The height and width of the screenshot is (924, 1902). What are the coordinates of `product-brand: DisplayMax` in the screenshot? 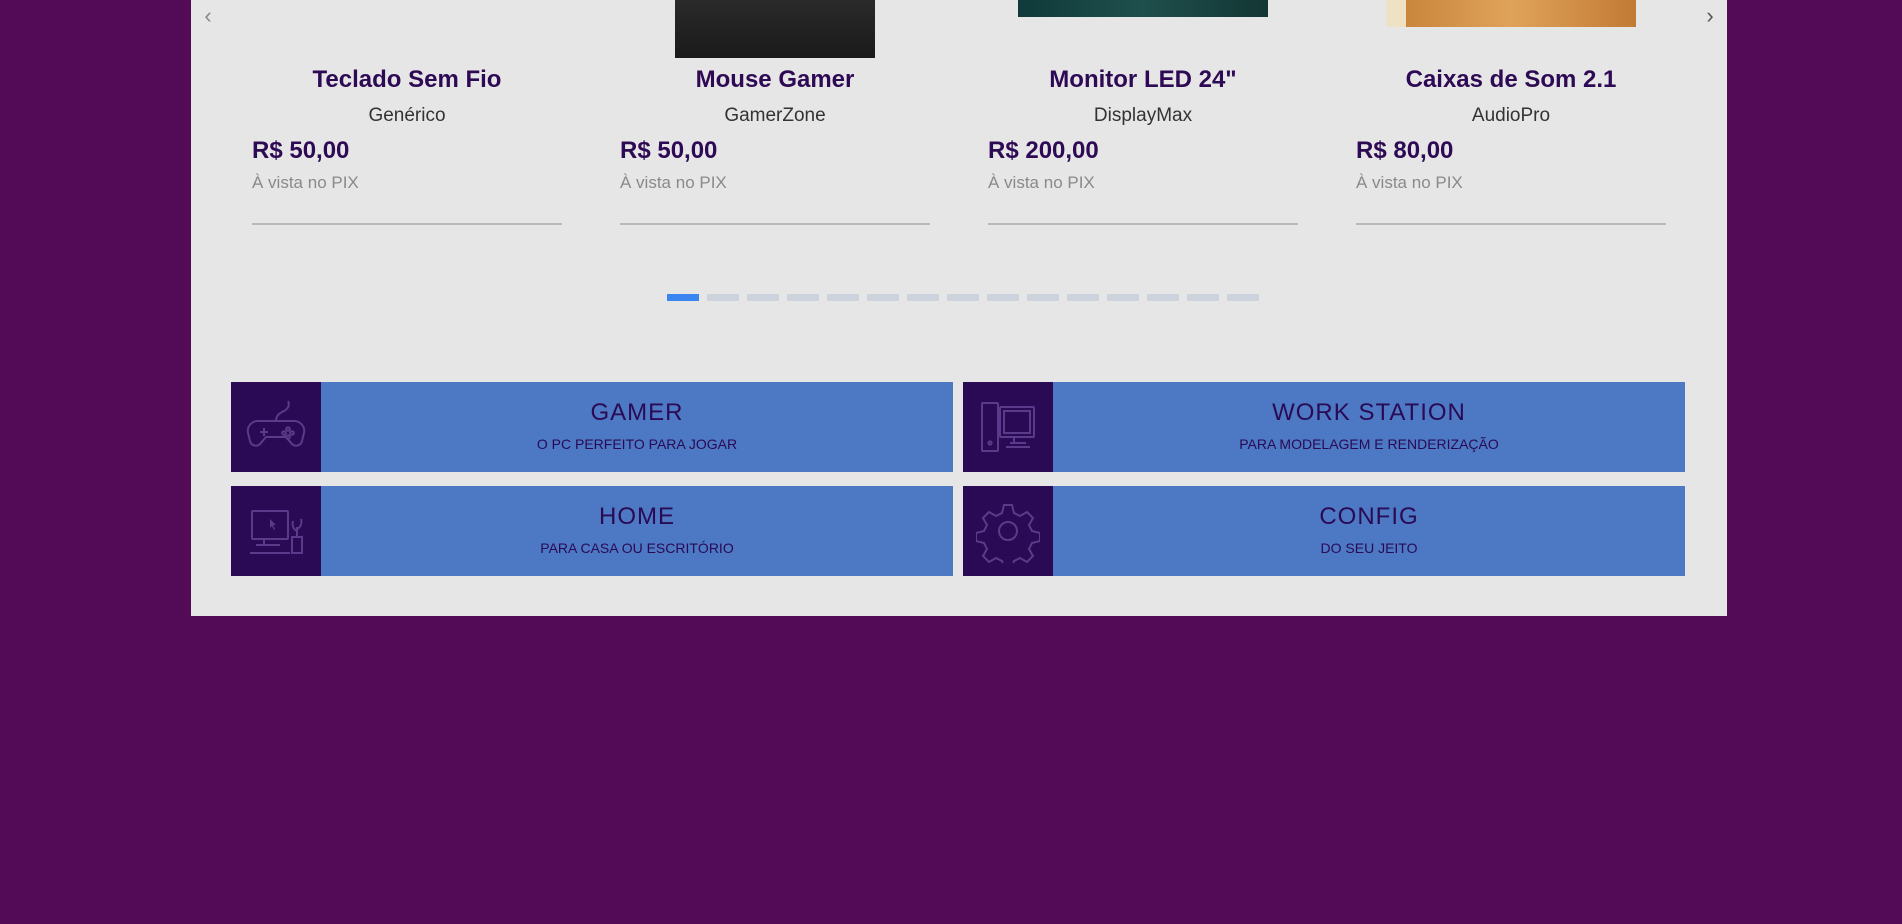 It's located at (1143, 115).